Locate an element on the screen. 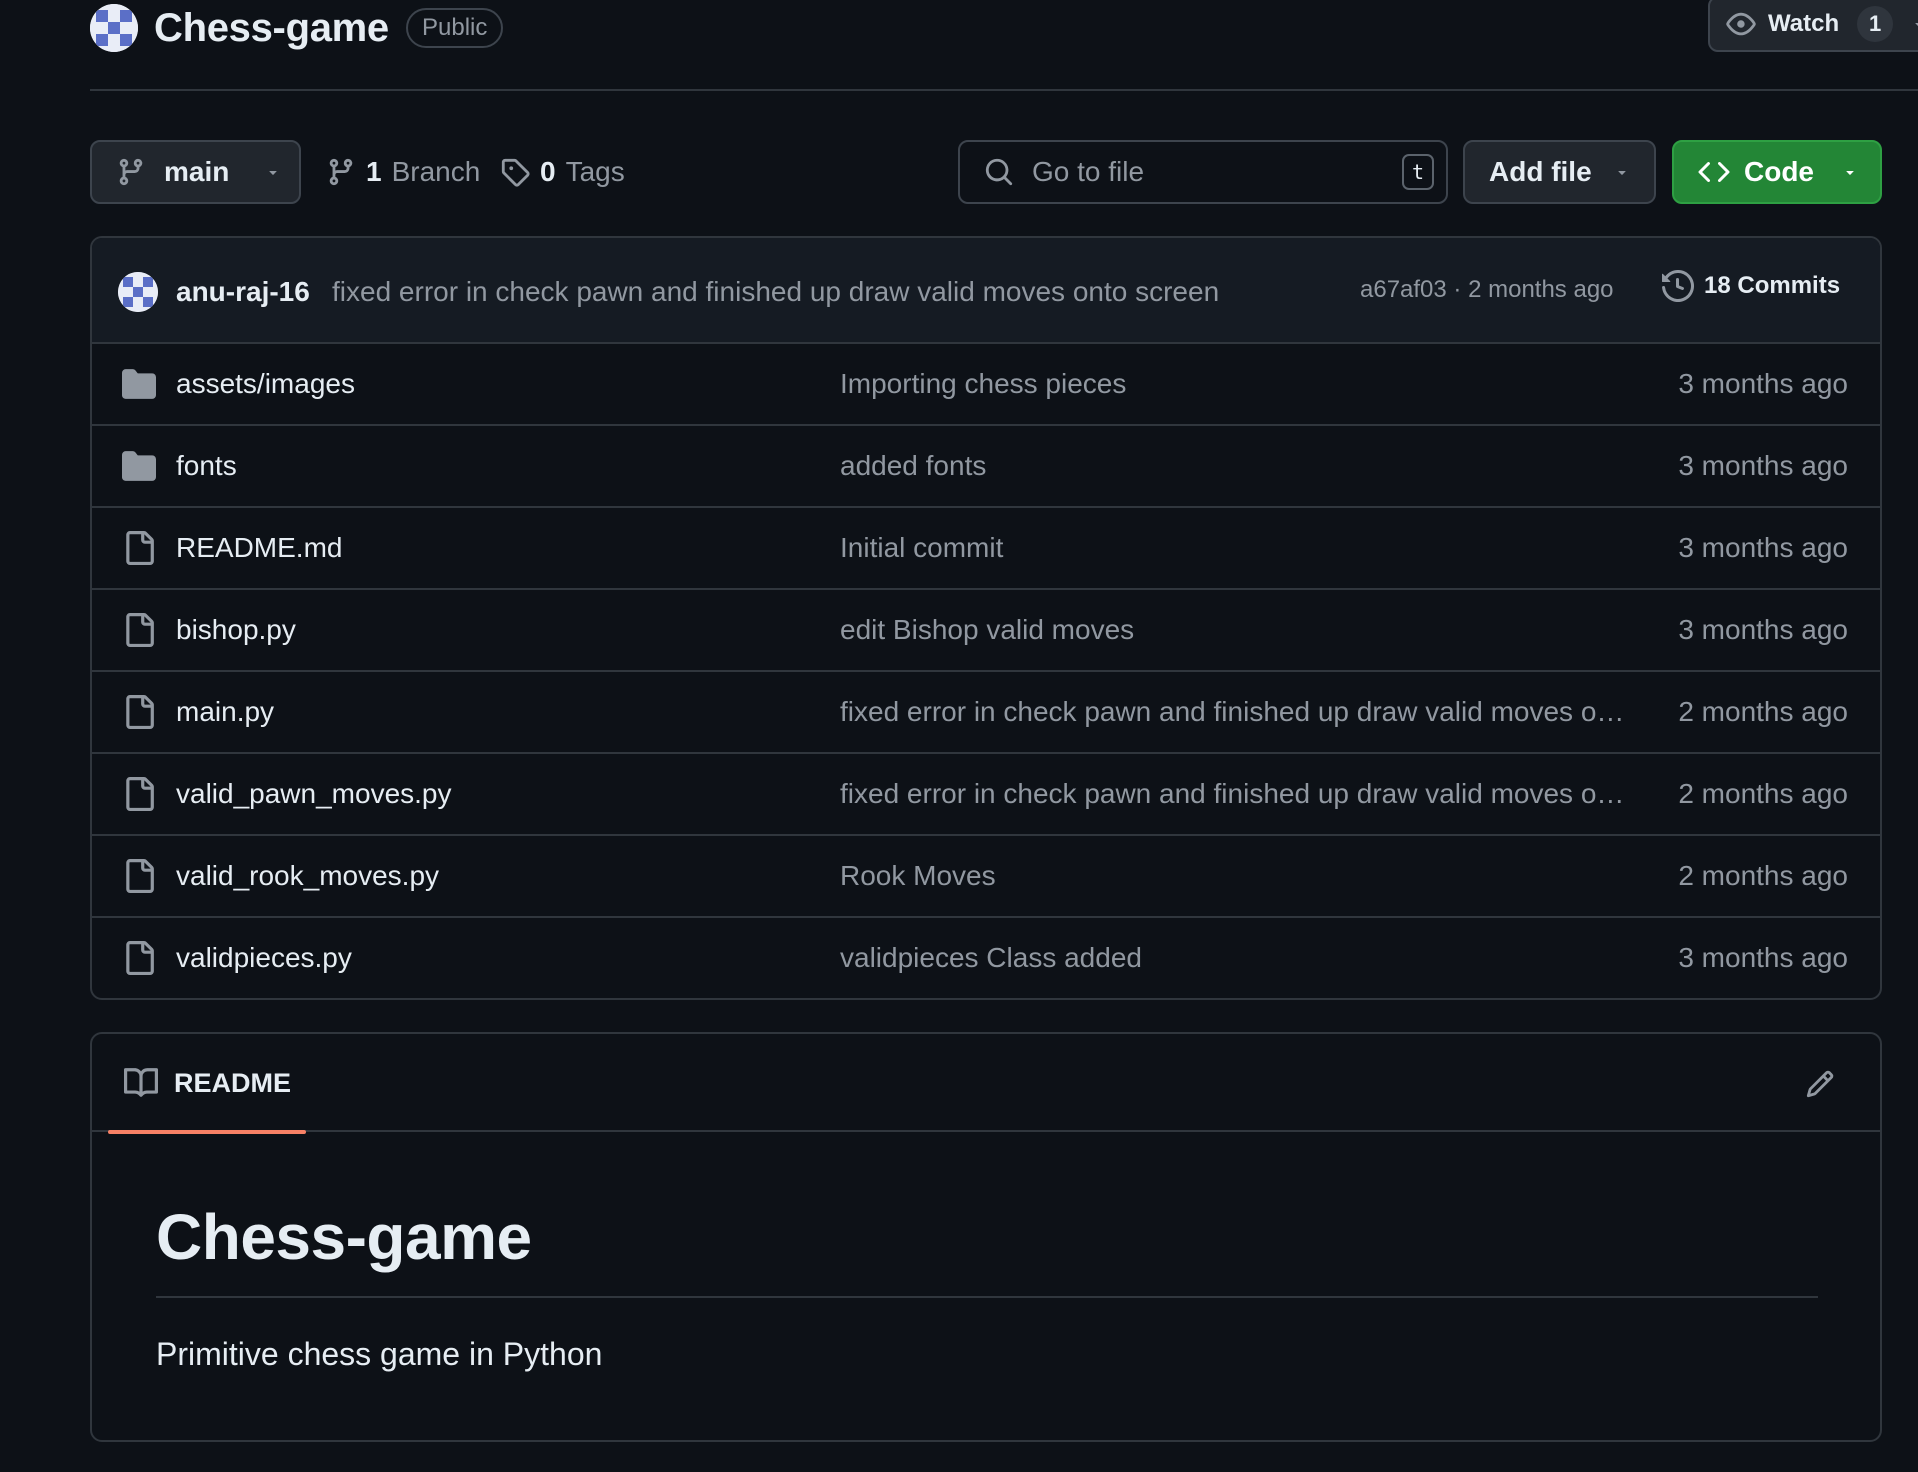  commit-count-label: 18 Commits is located at coordinates (1772, 285).